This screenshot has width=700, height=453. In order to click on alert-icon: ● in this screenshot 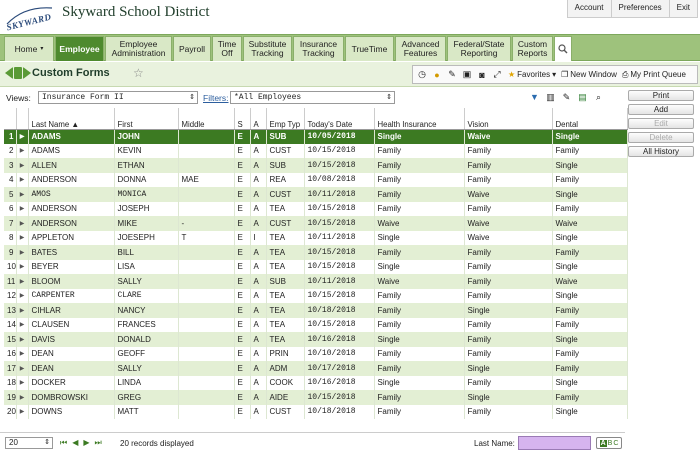, I will do `click(437, 75)`.